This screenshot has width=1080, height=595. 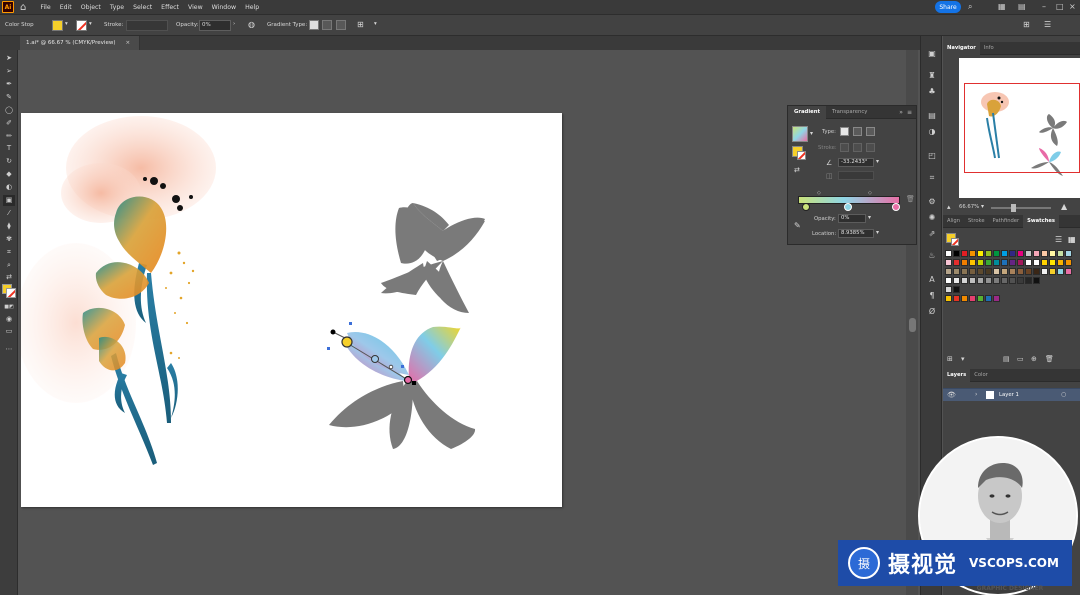 I want to click on swatch-grid, so click(x=1012, y=278).